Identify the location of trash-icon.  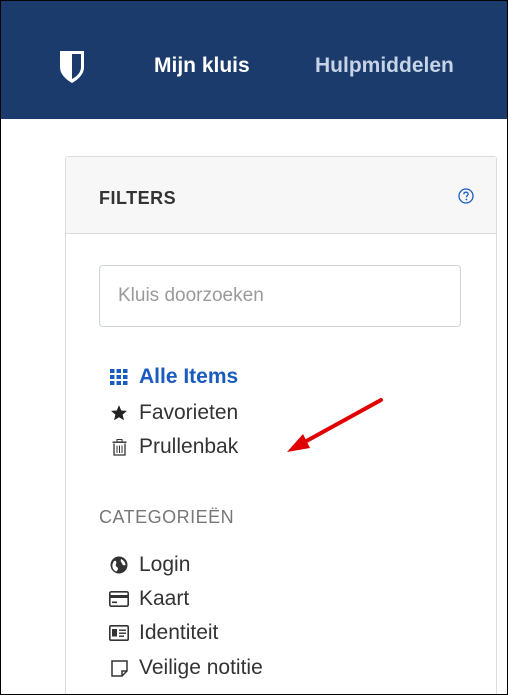
(119, 447).